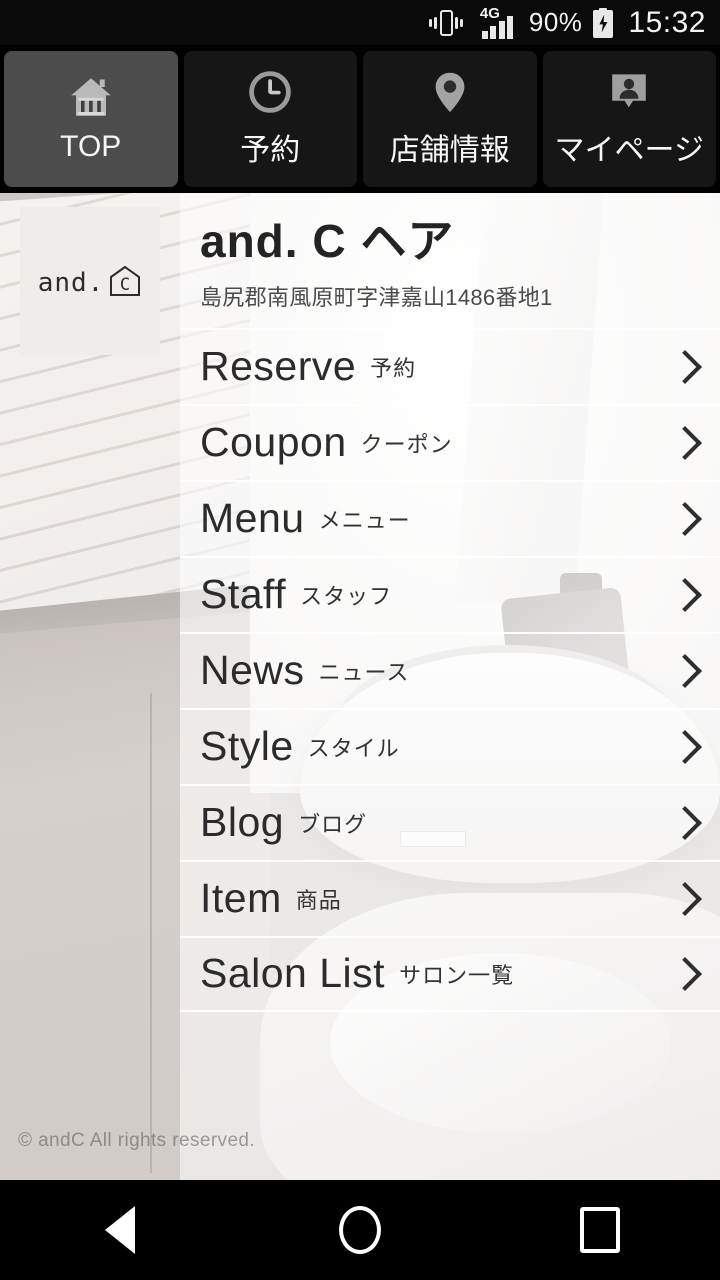 This screenshot has width=720, height=1280. What do you see at coordinates (603, 22) in the screenshot?
I see `battery-charging-icon` at bounding box center [603, 22].